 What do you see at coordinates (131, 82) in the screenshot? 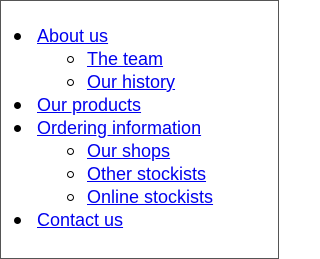
I see `link-our-history: Our history` at bounding box center [131, 82].